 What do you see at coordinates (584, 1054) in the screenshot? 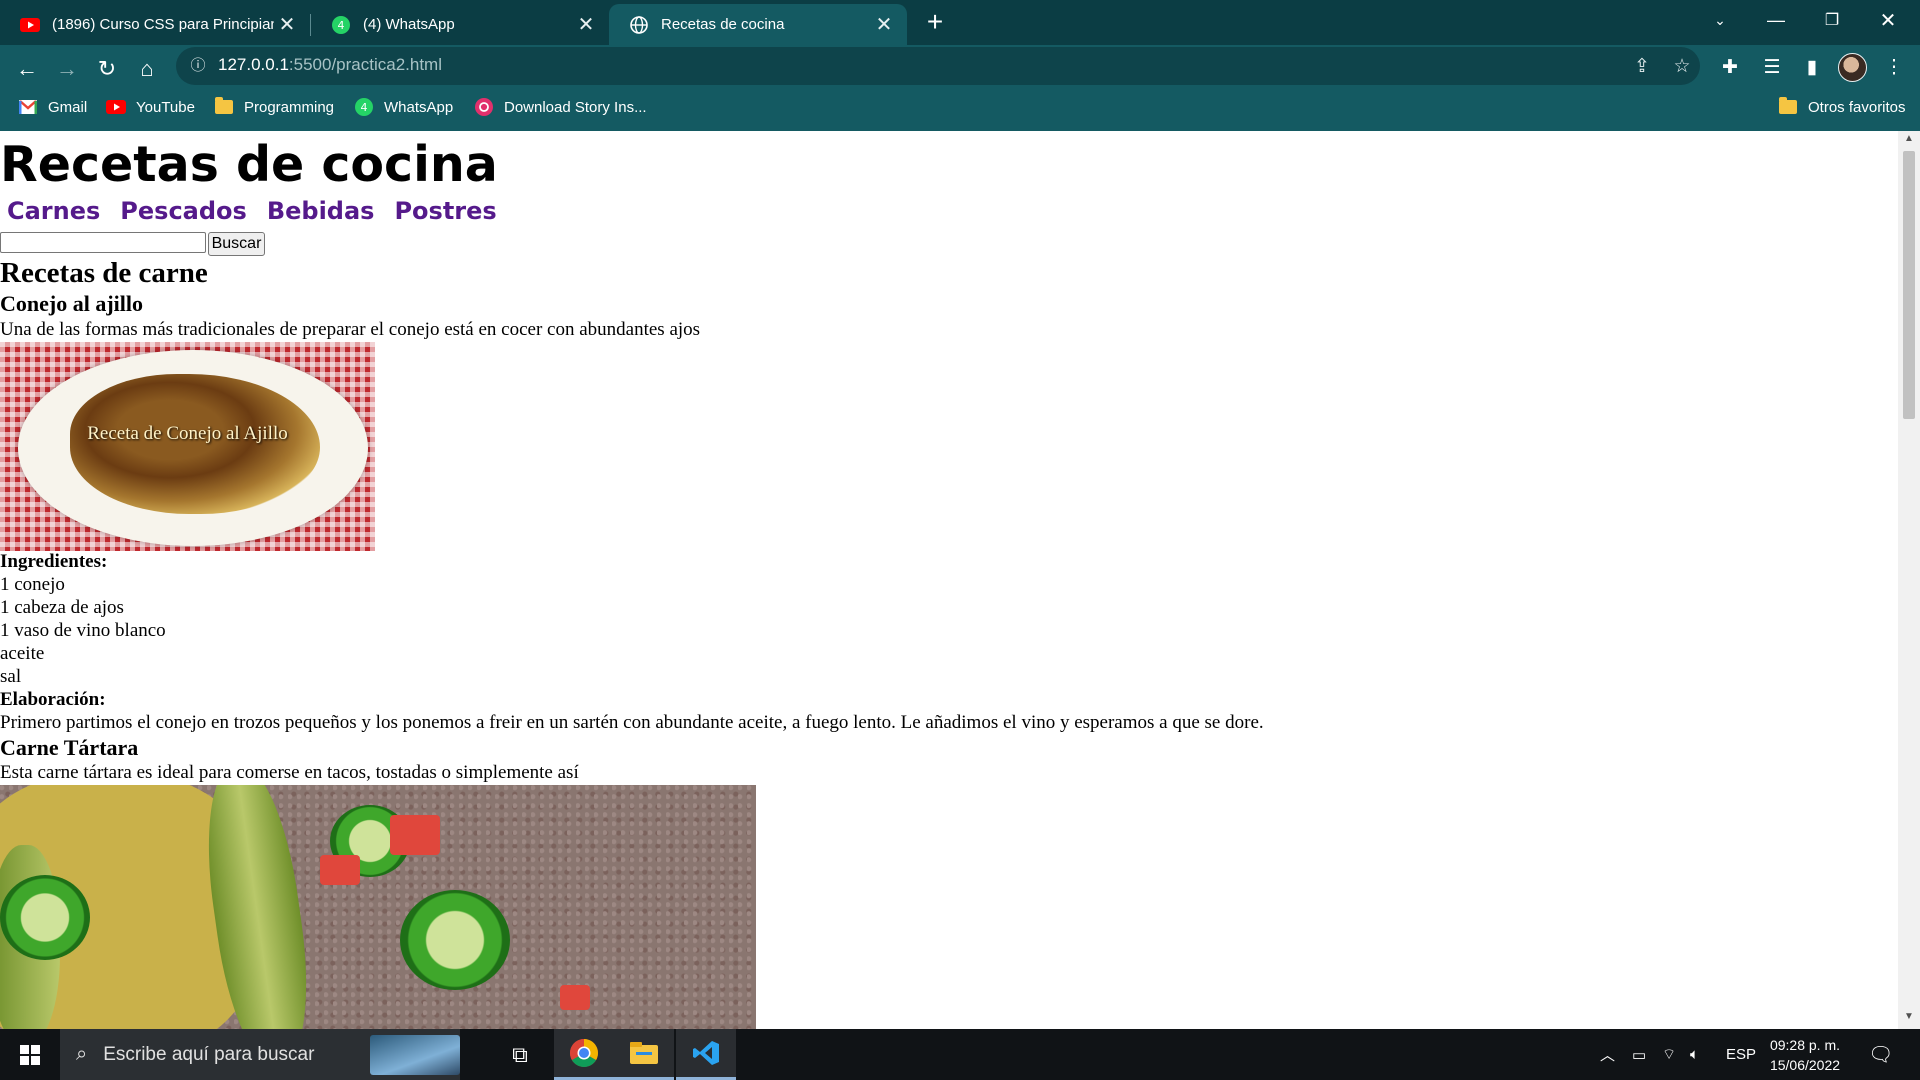
I see `chrome-taskbar-icon` at bounding box center [584, 1054].